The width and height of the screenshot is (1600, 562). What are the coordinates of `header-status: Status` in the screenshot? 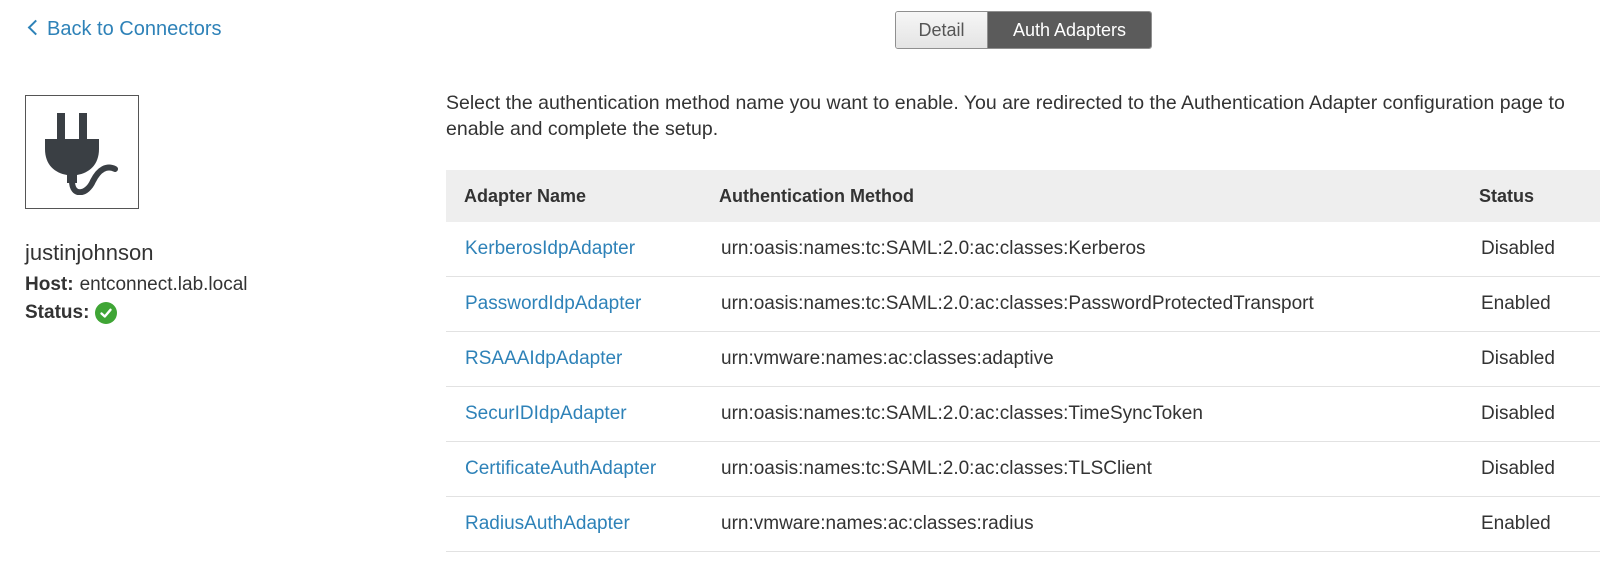 It's located at (1507, 195).